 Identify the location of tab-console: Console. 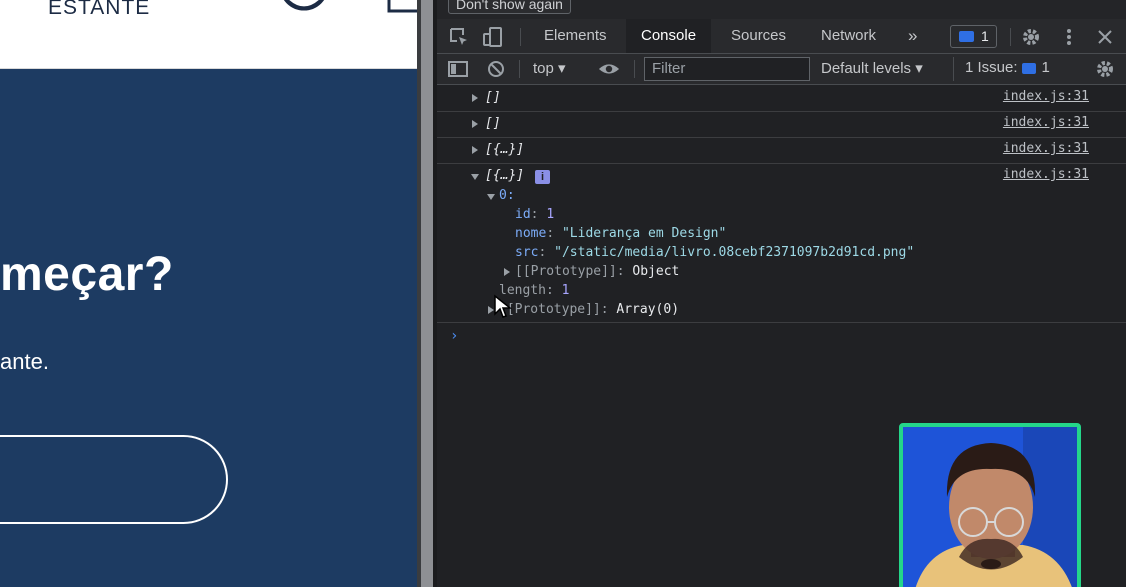
(669, 36).